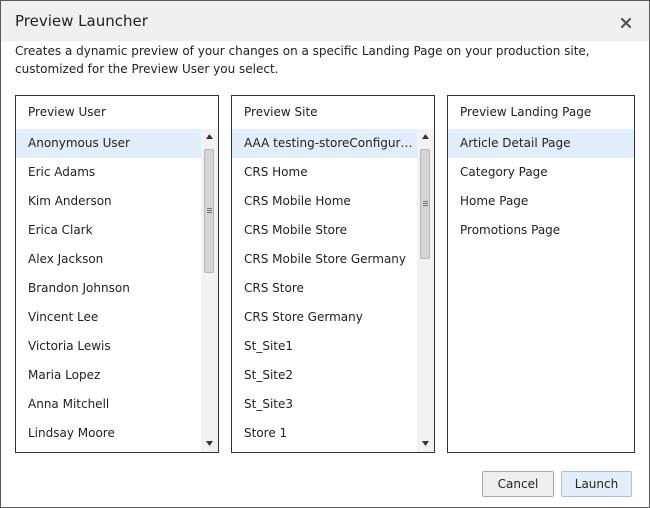  Describe the element at coordinates (108, 375) in the screenshot. I see `preview-user-item: Maria Lopez` at that location.